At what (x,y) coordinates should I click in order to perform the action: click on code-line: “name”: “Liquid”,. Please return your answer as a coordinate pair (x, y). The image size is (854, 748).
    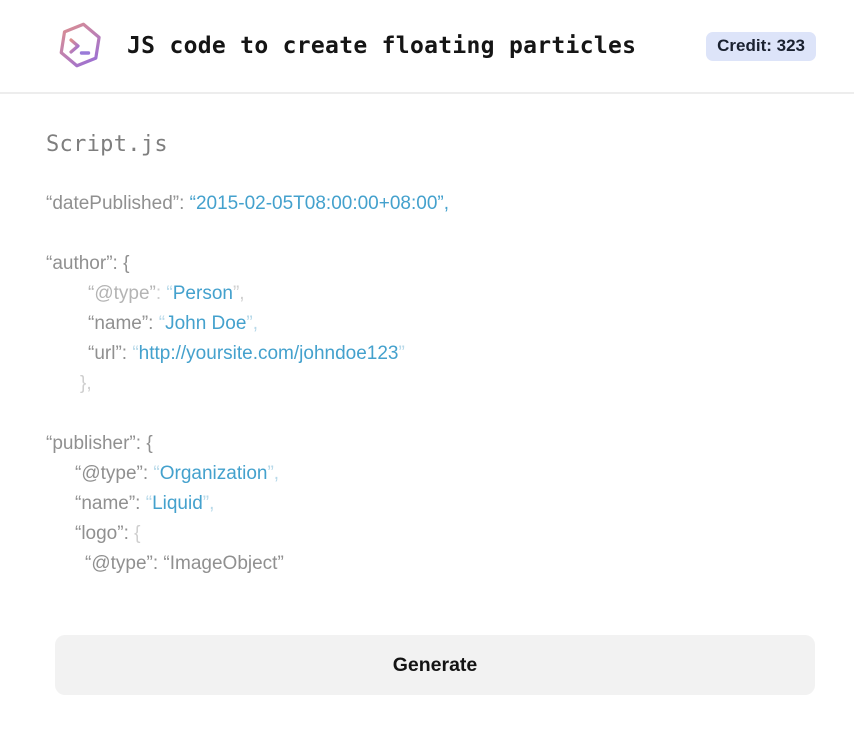
    Looking at the image, I should click on (427, 504).